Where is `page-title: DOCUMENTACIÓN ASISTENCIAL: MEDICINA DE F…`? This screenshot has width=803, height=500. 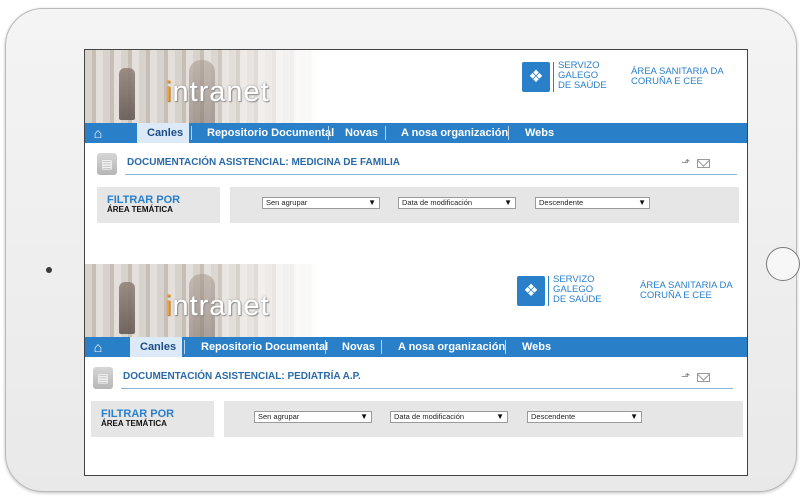
page-title: DOCUMENTACIÓN ASISTENCIAL: MEDICINA DE F… is located at coordinates (263, 162).